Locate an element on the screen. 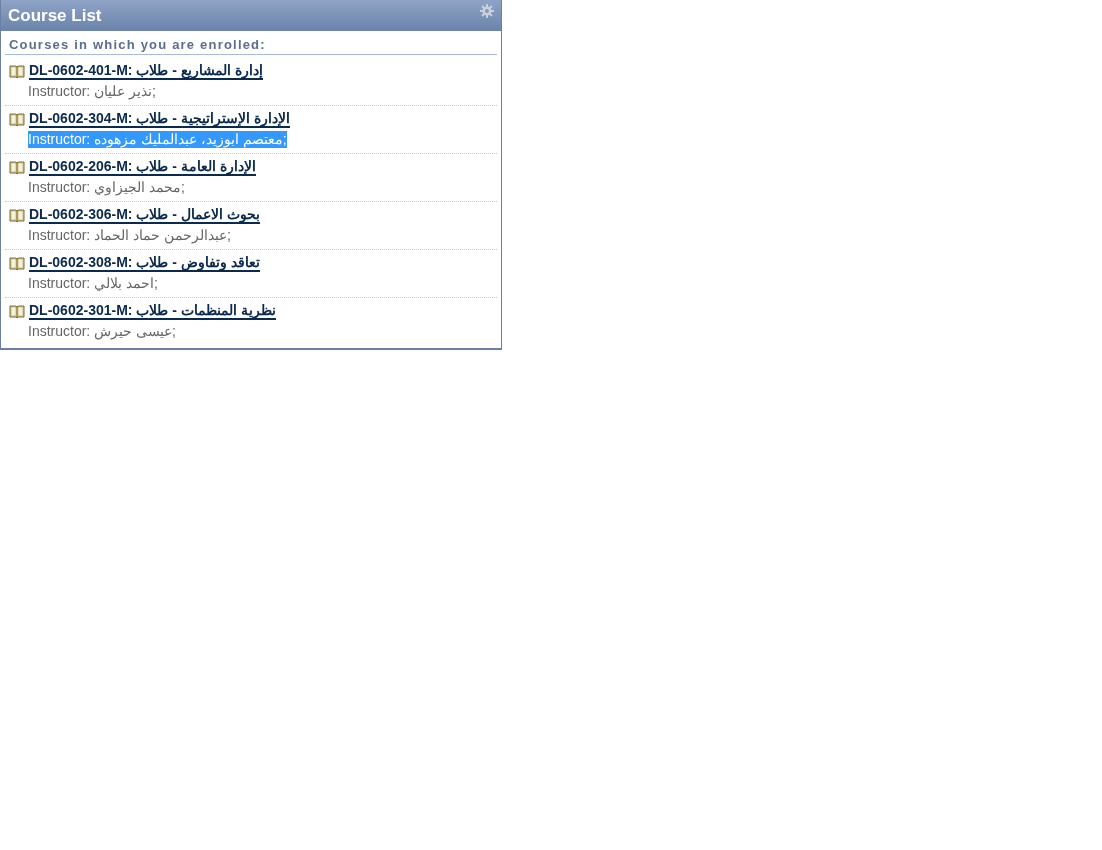 This screenshot has height=850, width=1102. instructor-text: Instructor: عبدالرحمن حماد الحماد; is located at coordinates (129, 235).